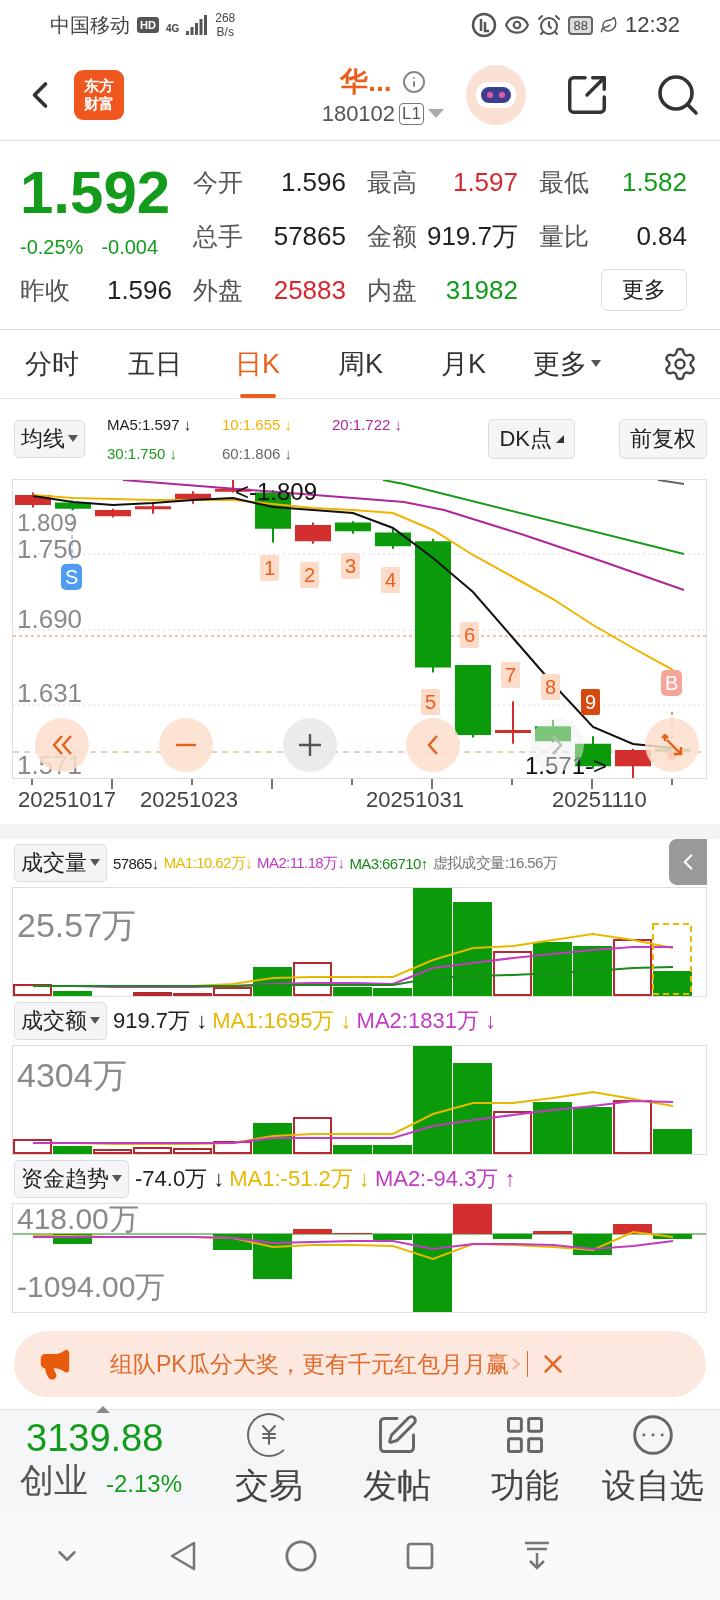 This screenshot has height=1600, width=720. Describe the element at coordinates (258, 453) in the screenshot. I see `legend-value: 60:1.806 ↓` at that location.